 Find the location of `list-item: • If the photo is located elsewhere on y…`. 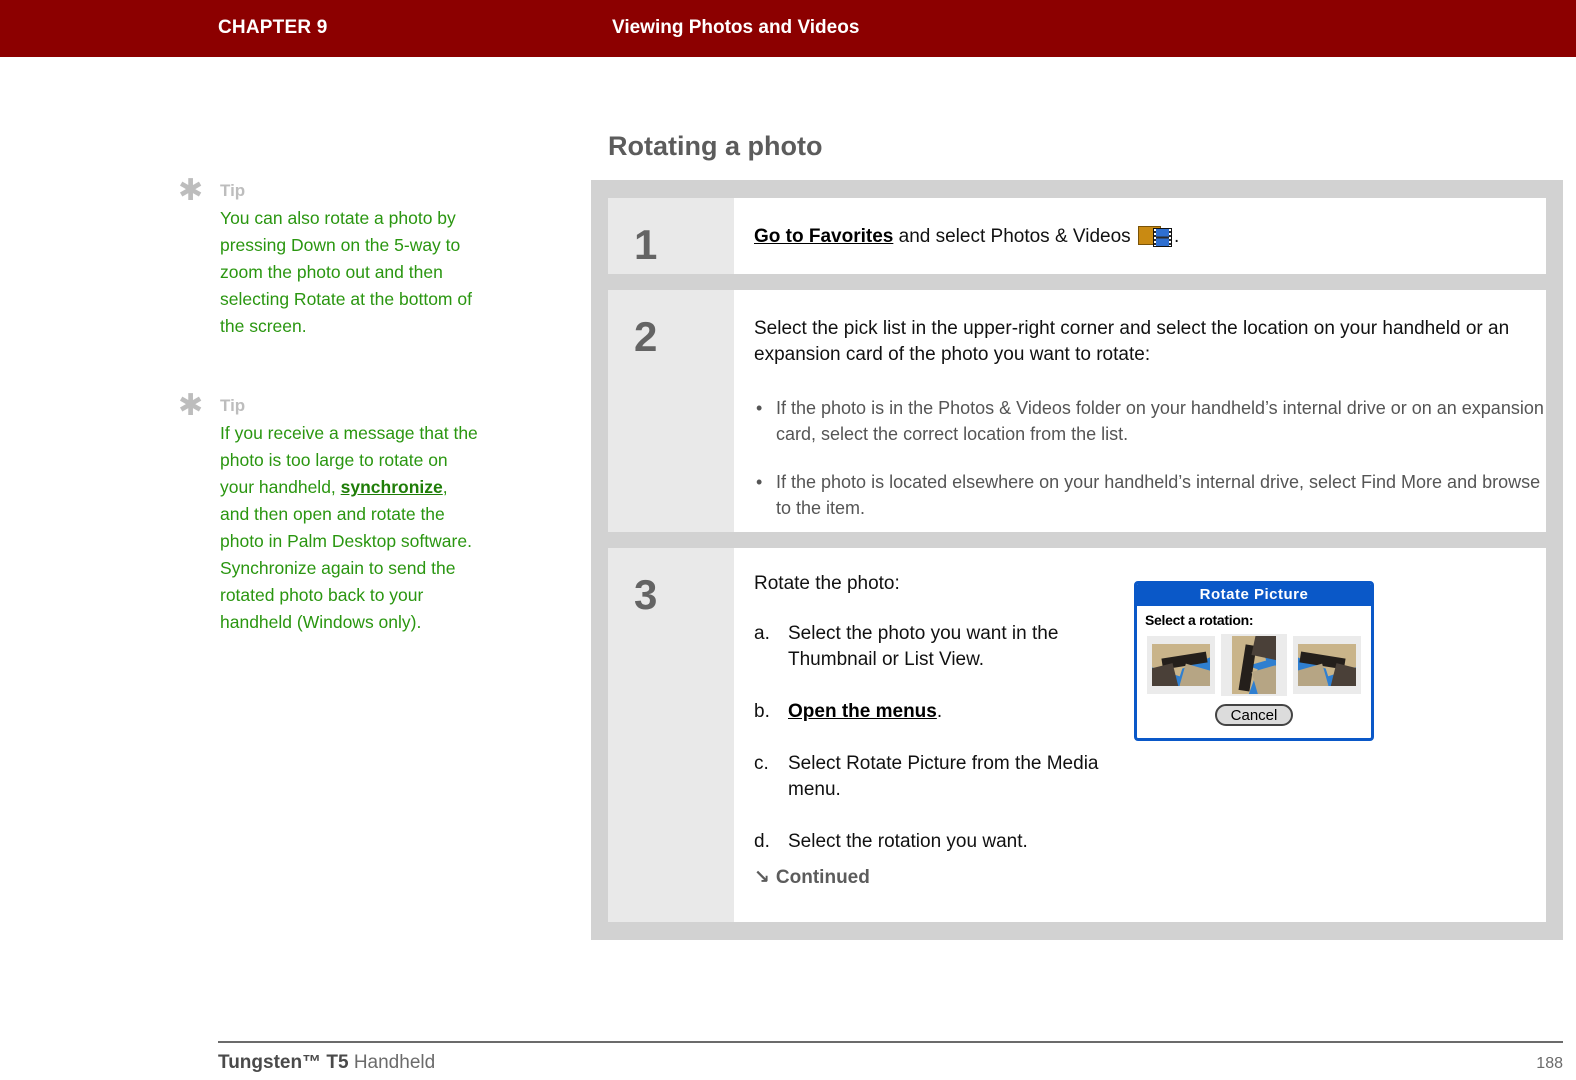

list-item: • If the photo is located elsewhere on y… is located at coordinates (1149, 495).